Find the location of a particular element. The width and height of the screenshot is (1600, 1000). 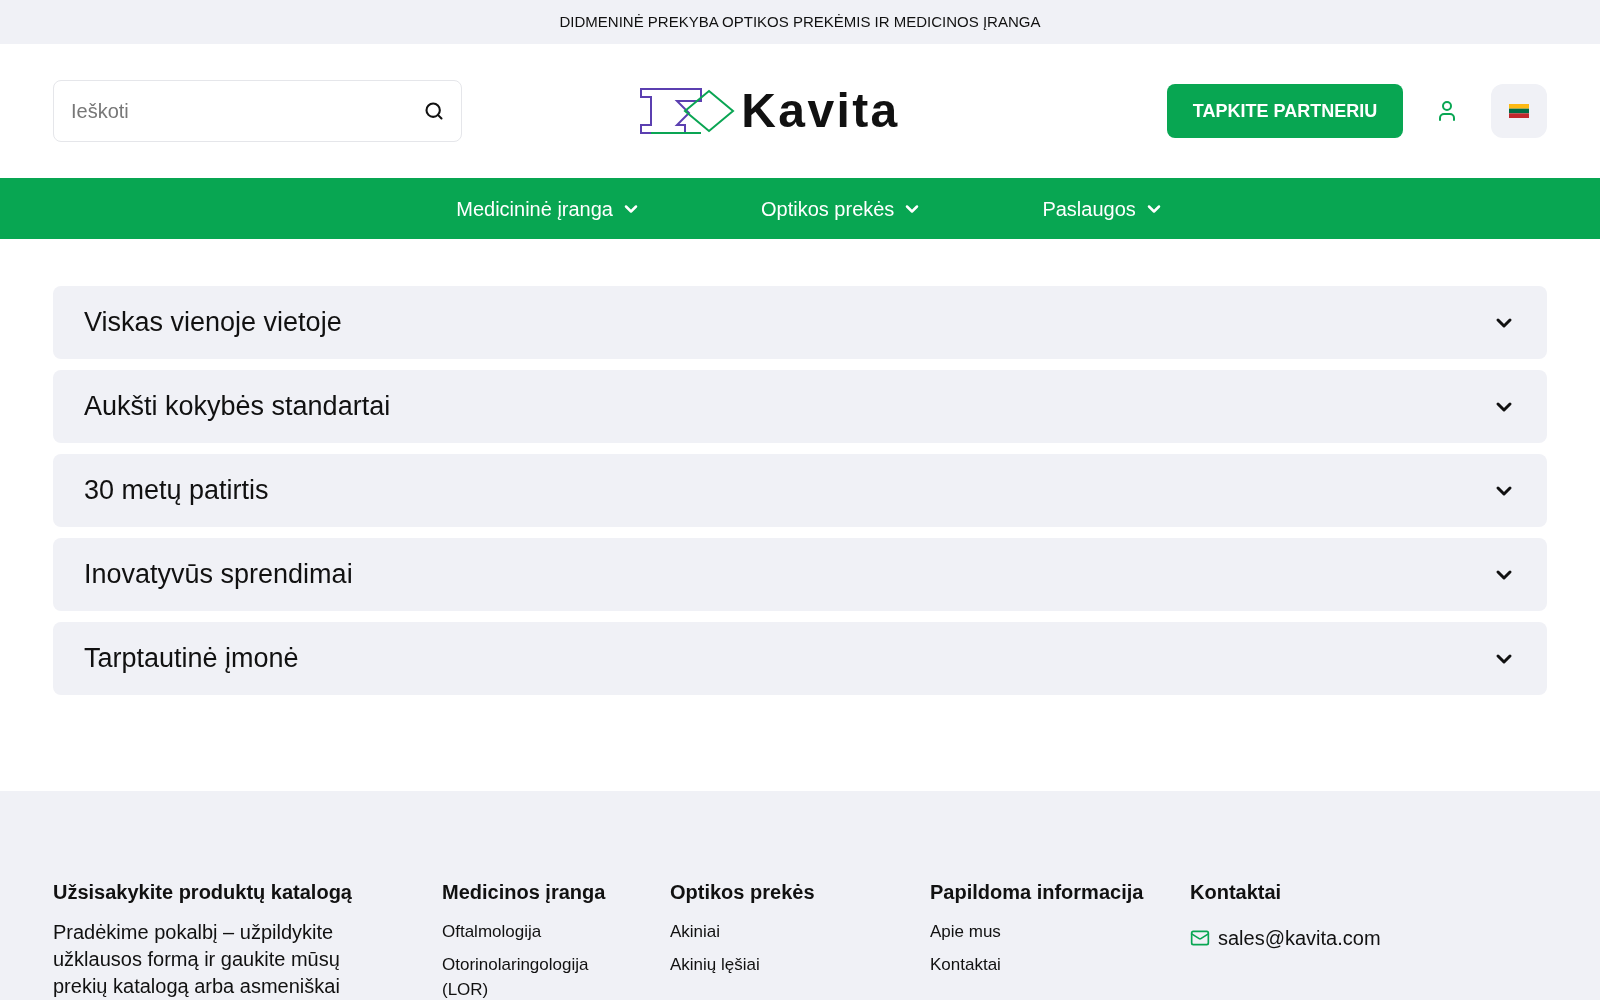

footer-link: Oftalmologija is located at coordinates (532, 931).